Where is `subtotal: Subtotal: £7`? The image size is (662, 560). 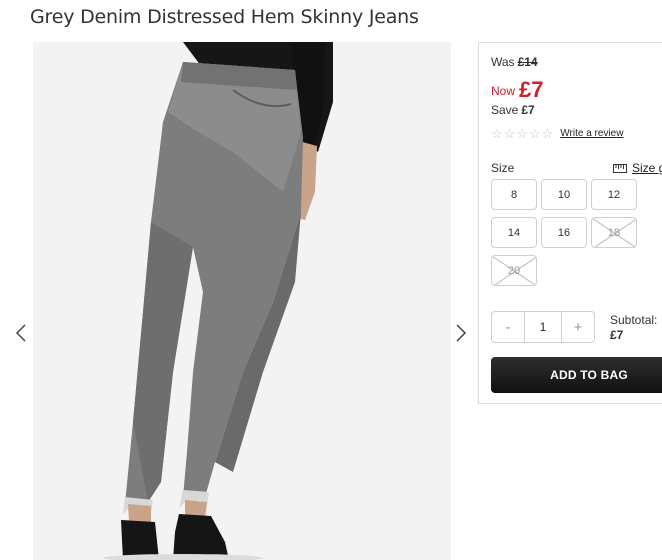 subtotal: Subtotal: £7 is located at coordinates (633, 328).